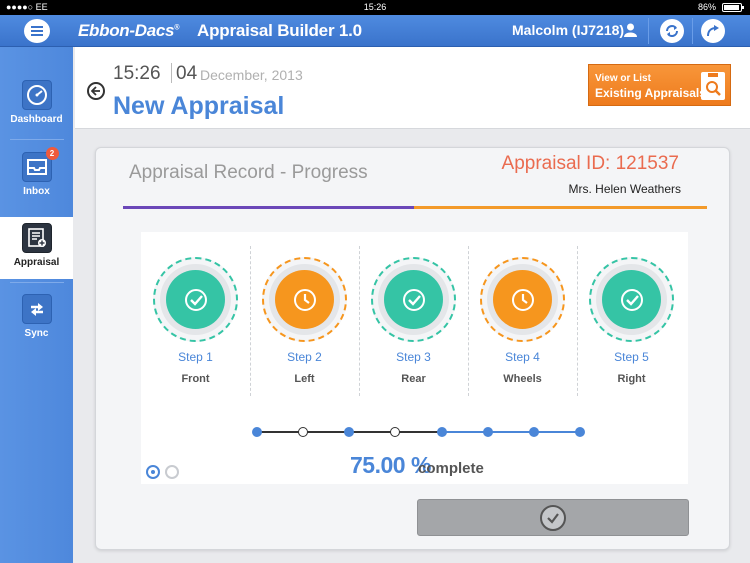 The image size is (750, 563). I want to click on share-button, so click(713, 31).